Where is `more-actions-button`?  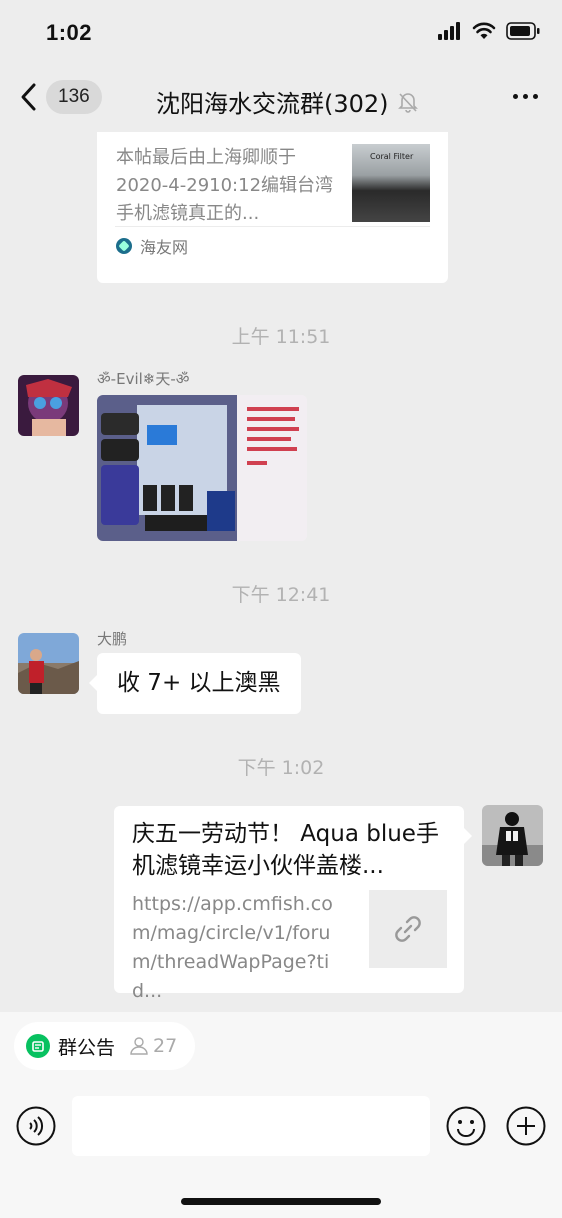
more-actions-button is located at coordinates (526, 1128).